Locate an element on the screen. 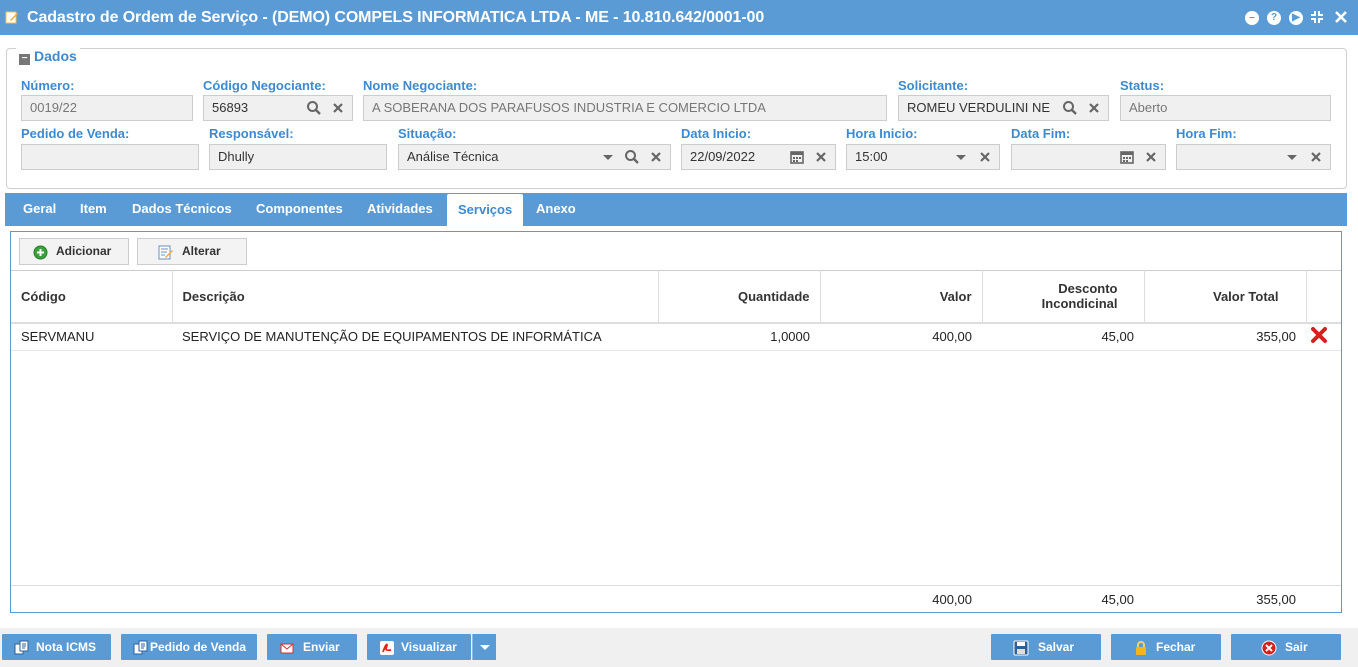 This screenshot has width=1358, height=667. minimize-icon: – is located at coordinates (1252, 18).